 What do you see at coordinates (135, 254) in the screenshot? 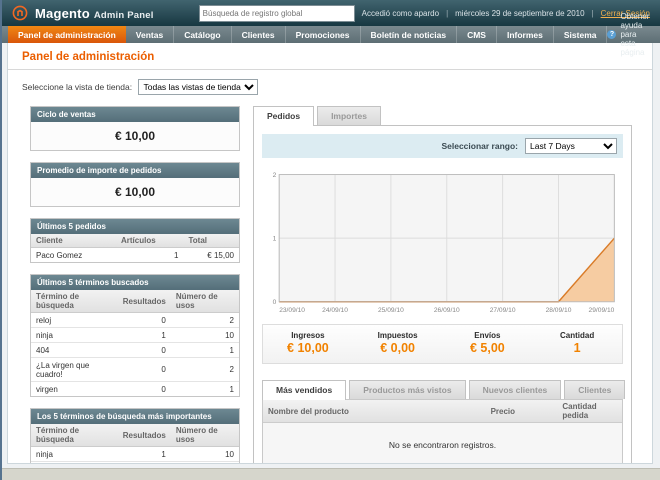
I see `table-row: Paco Gomez 1 € 15,00` at bounding box center [135, 254].